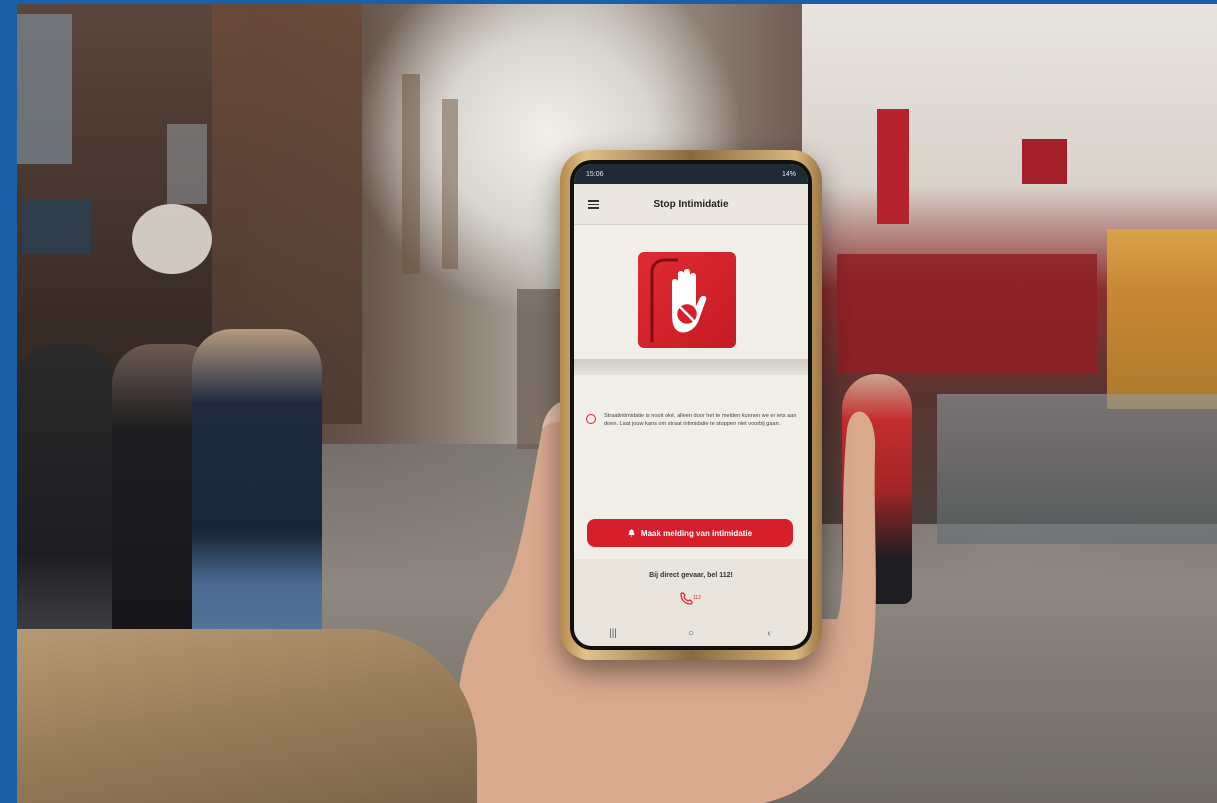  Describe the element at coordinates (893, 166) in the screenshot. I see `red-banner` at that location.